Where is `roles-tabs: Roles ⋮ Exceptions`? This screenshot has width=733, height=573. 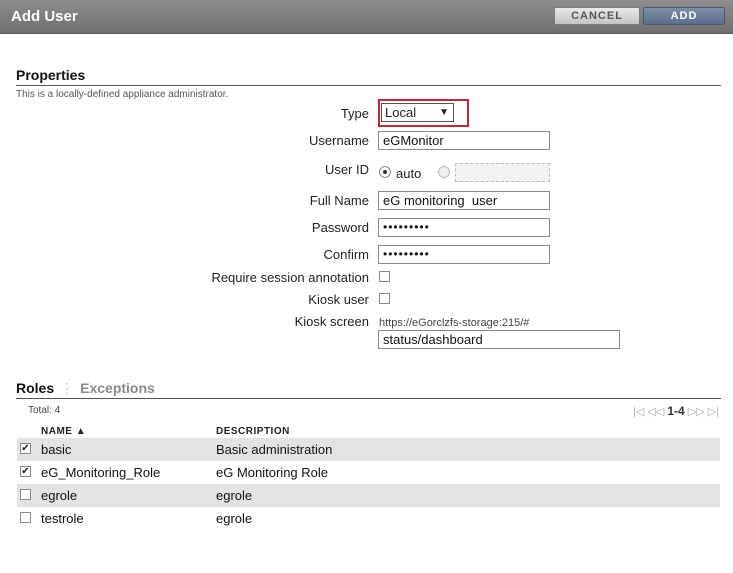
roles-tabs: Roles ⋮ Exceptions is located at coordinates (85, 388).